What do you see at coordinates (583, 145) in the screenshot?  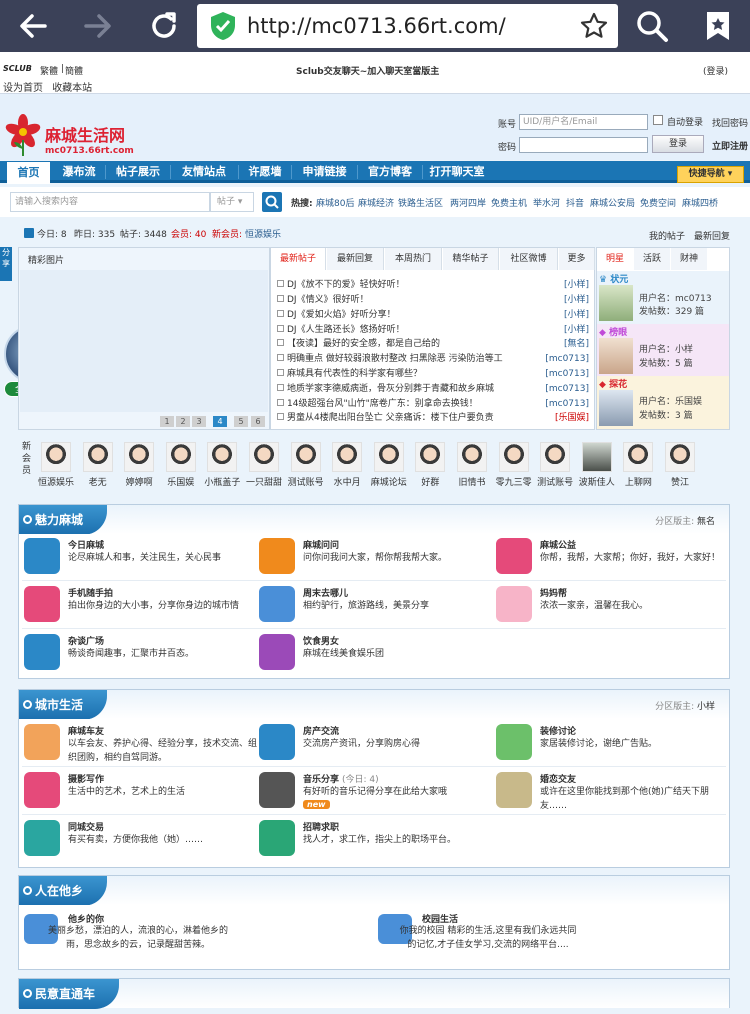 I see `password-input` at bounding box center [583, 145].